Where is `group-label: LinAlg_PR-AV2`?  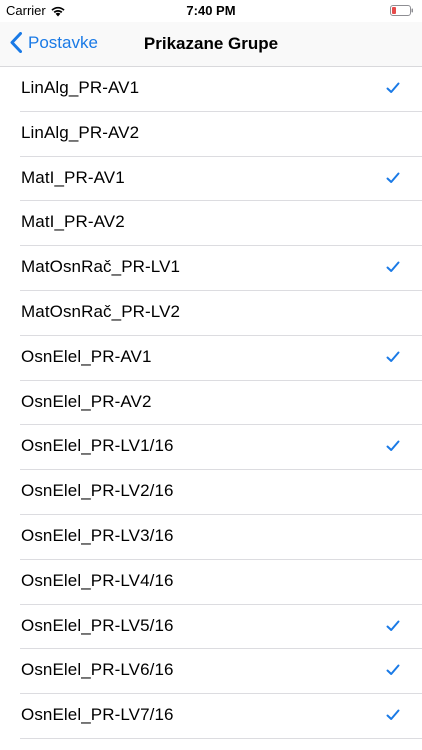
group-label: LinAlg_PR-AV2 is located at coordinates (80, 132).